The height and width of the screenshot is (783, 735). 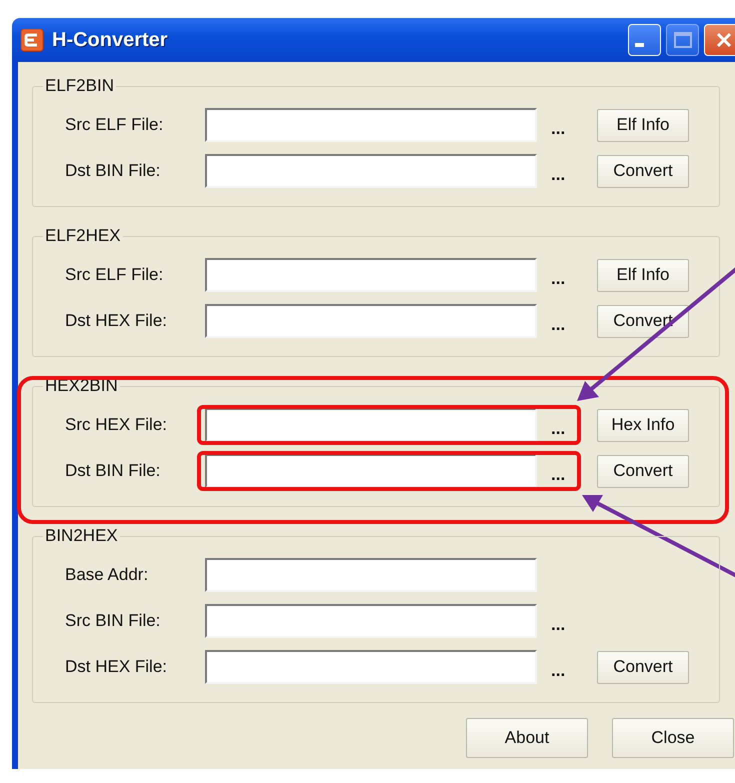 I want to click on close-button, so click(x=719, y=40).